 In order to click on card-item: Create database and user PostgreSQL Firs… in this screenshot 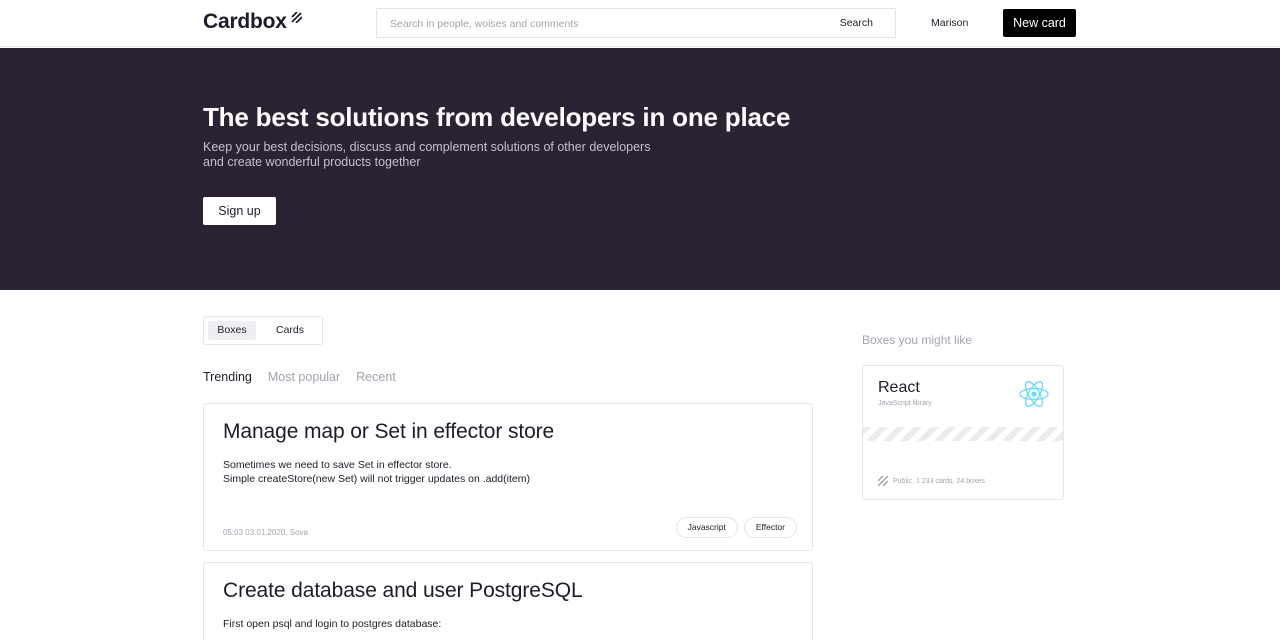, I will do `click(508, 601)`.